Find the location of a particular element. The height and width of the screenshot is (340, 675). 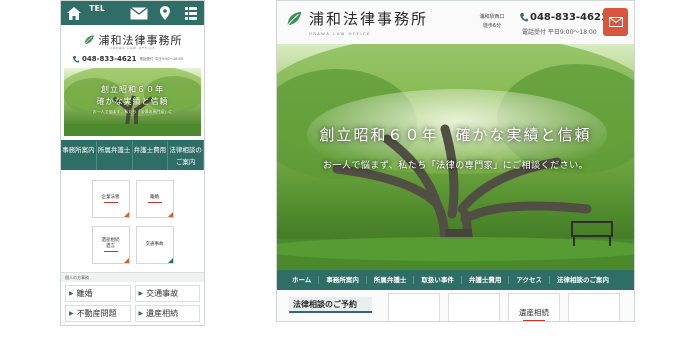

tile-label: 遺産相続 遺言 is located at coordinates (110, 243).